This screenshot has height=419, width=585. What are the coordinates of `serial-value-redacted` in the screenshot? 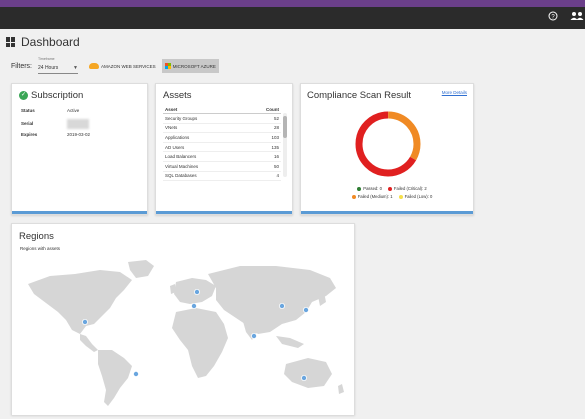 It's located at (78, 124).